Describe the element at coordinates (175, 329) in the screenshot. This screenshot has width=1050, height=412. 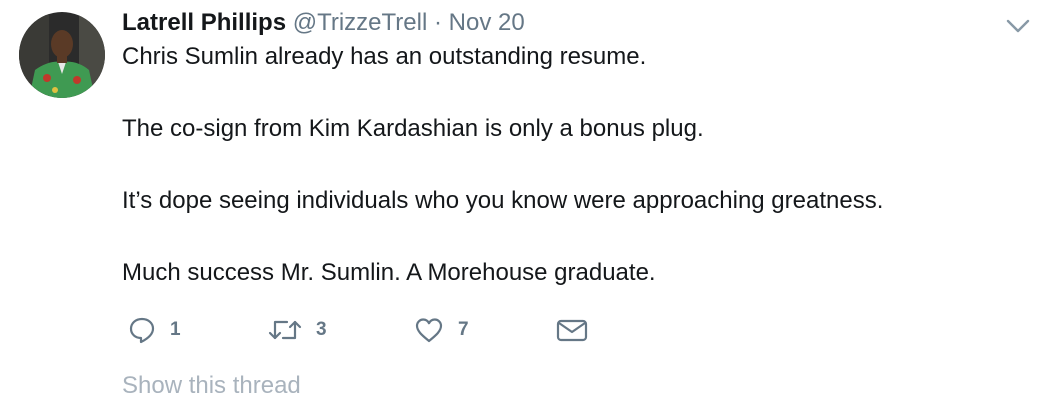
I see `reply-count: 1` at that location.